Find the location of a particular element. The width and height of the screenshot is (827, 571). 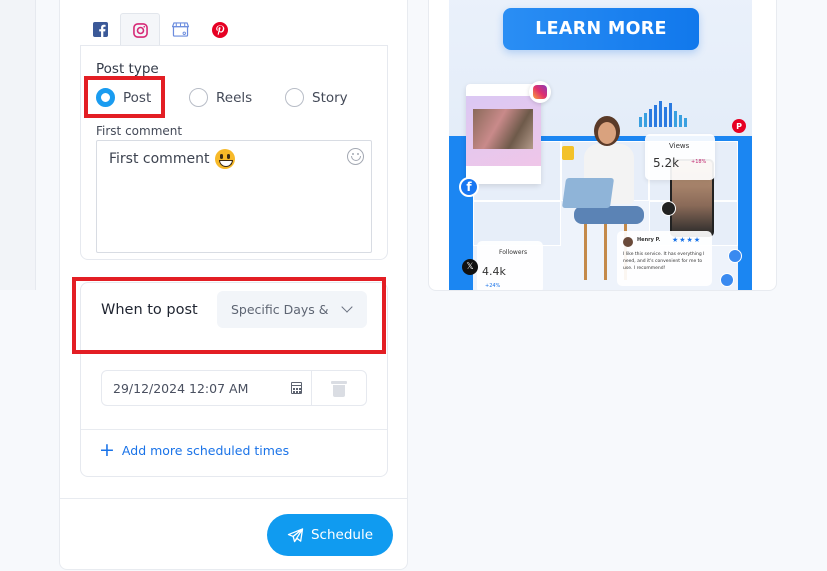

pinterest-icon is located at coordinates (220, 29).